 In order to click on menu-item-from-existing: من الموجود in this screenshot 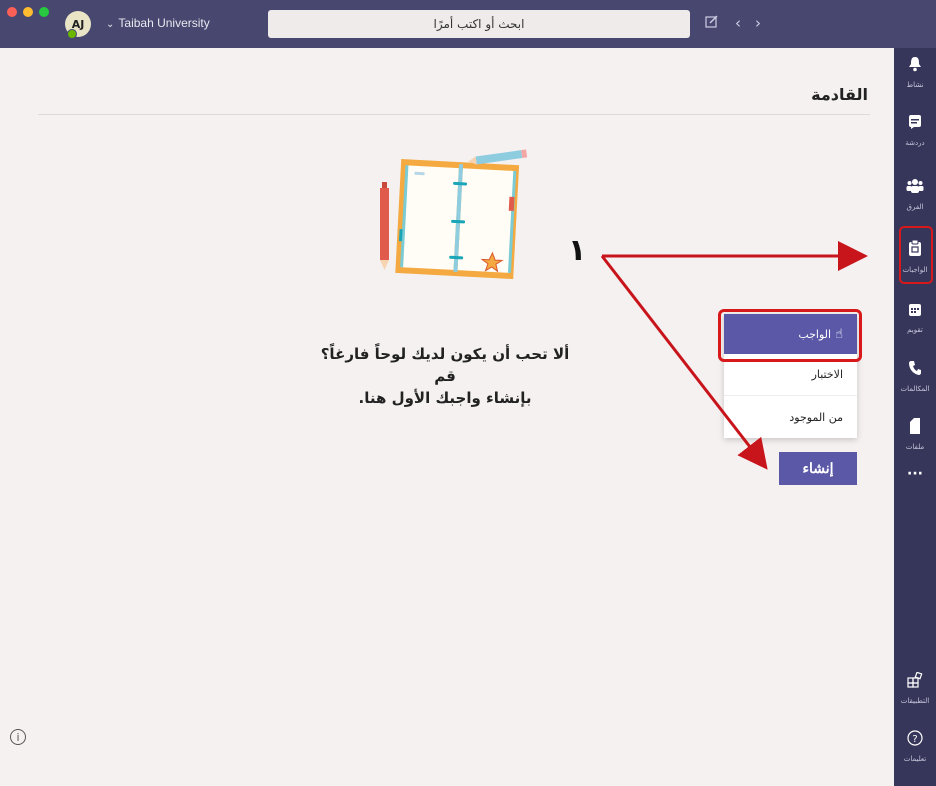, I will do `click(790, 417)`.